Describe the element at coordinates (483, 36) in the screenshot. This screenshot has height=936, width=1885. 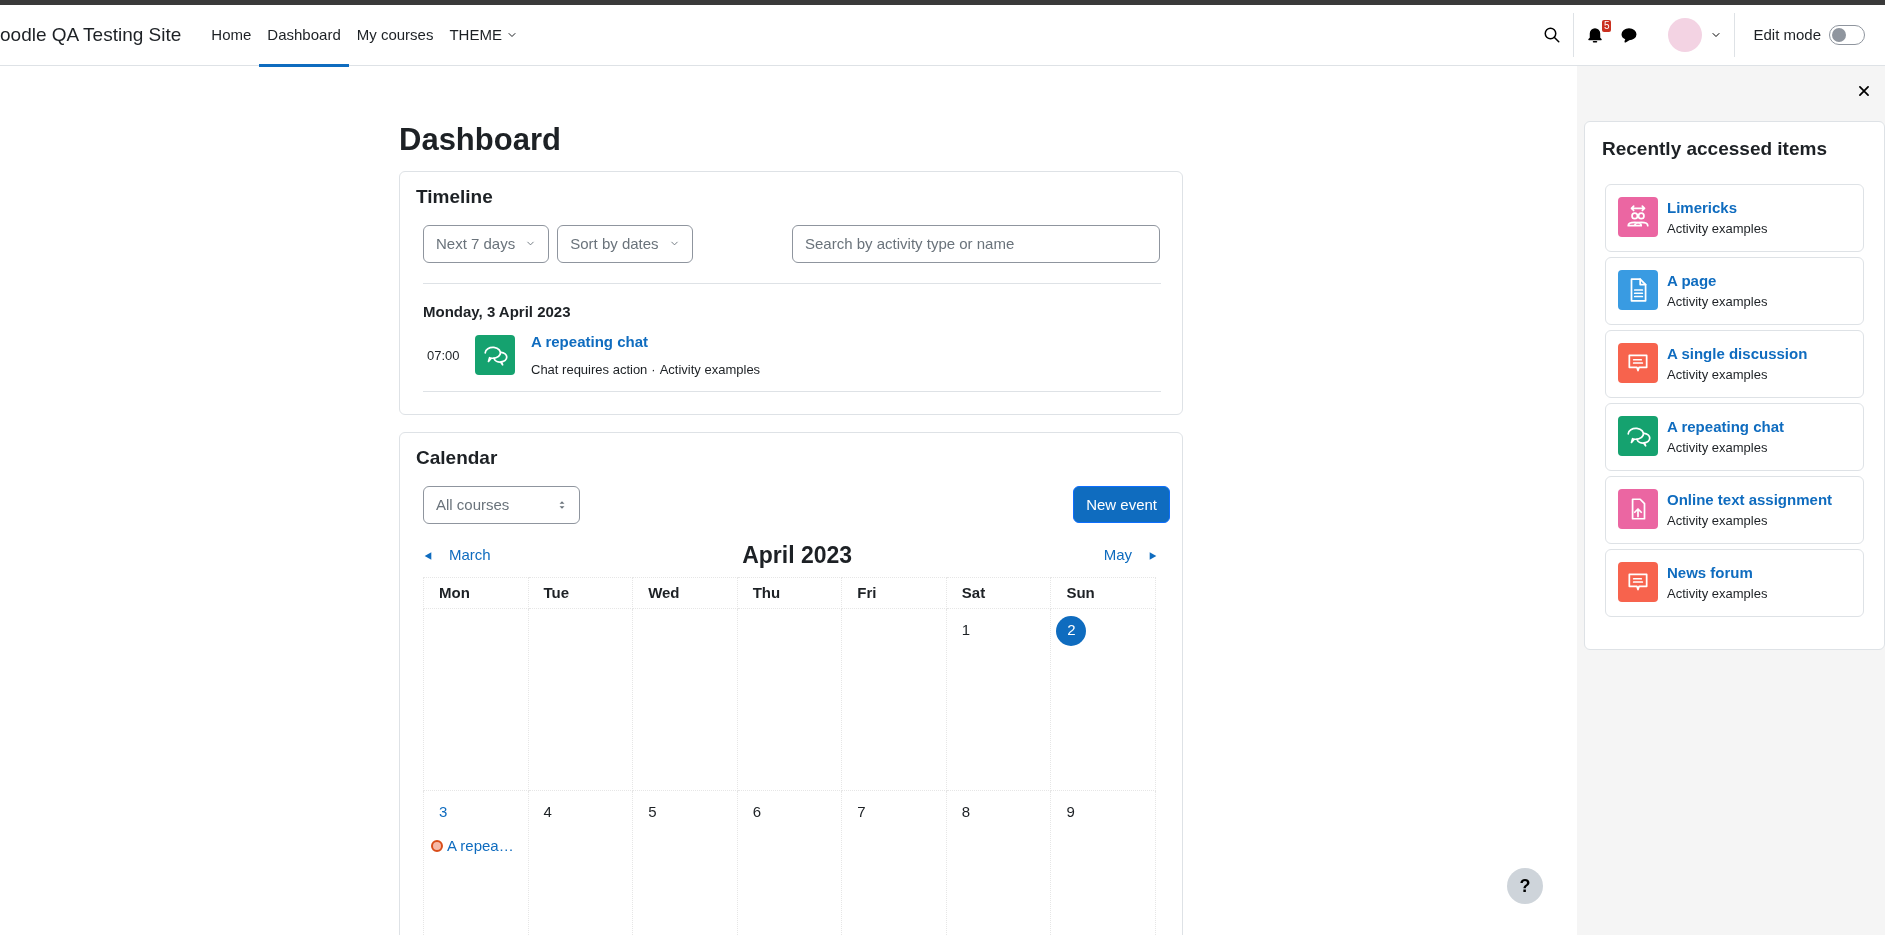
I see `nav-link: THEME` at that location.